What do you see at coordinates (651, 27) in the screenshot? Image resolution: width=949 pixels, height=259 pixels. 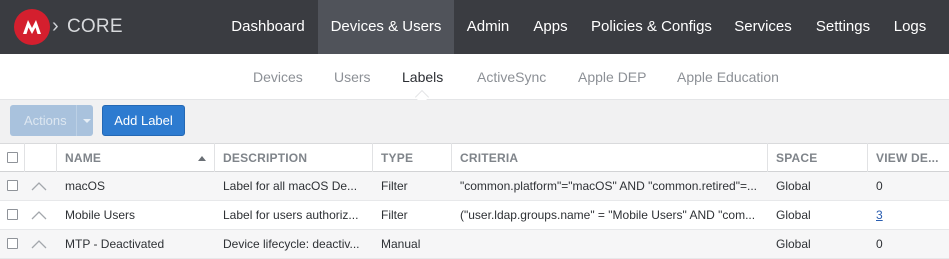 I see `nav-policies-configs: Policies & Configs` at bounding box center [651, 27].